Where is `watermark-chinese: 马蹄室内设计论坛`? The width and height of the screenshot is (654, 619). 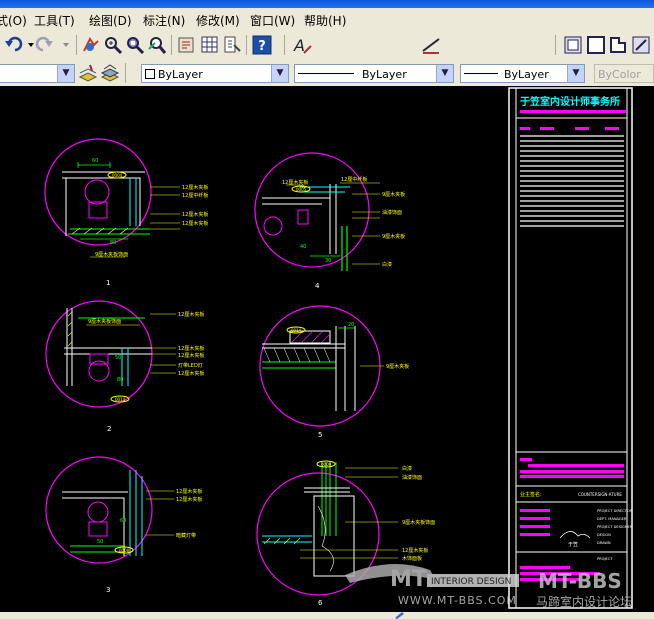
watermark-chinese: 马蹄室内设计论坛 is located at coordinates (584, 601).